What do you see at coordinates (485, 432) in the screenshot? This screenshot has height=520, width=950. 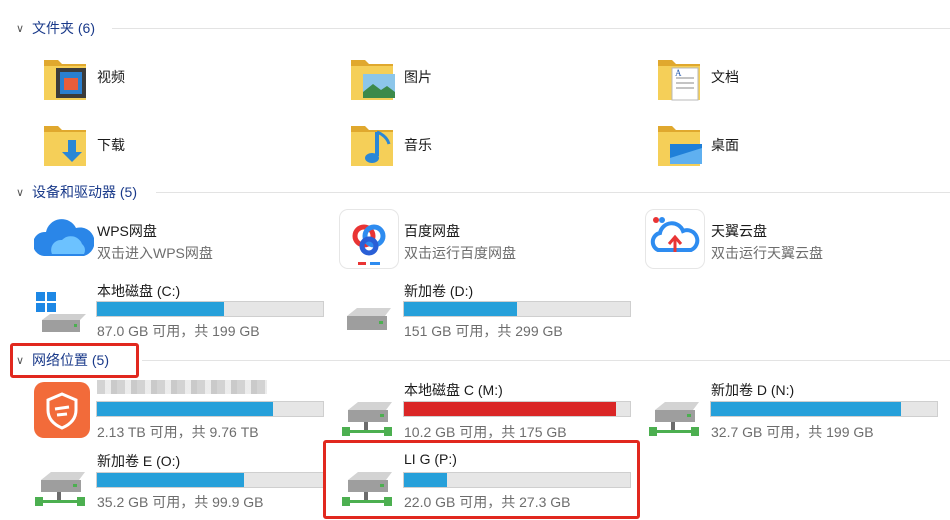 I see `item-subtitle: 10.2 GB 可用，共 175 GB` at bounding box center [485, 432].